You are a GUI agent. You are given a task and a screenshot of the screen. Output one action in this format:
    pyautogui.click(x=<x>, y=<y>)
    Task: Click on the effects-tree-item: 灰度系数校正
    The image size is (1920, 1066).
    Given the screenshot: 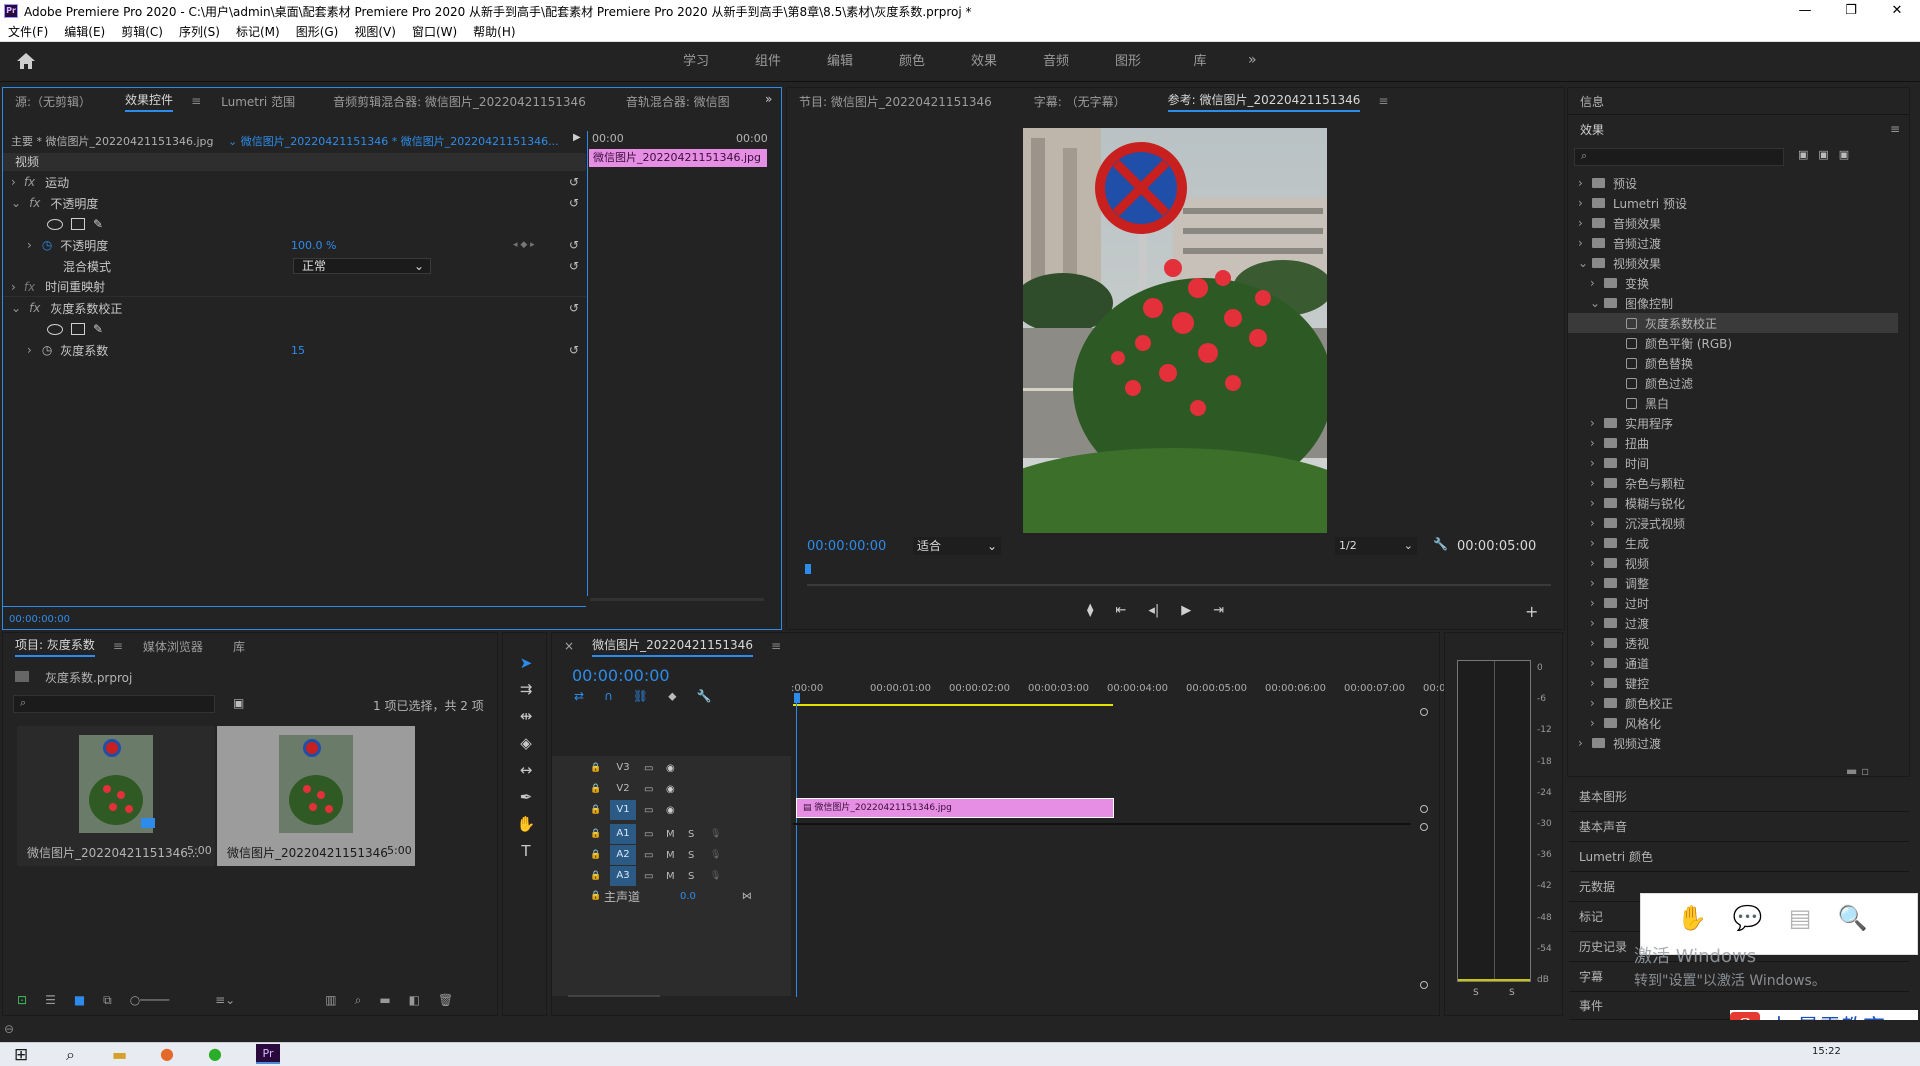 What is the action you would take?
    pyautogui.click(x=1733, y=323)
    